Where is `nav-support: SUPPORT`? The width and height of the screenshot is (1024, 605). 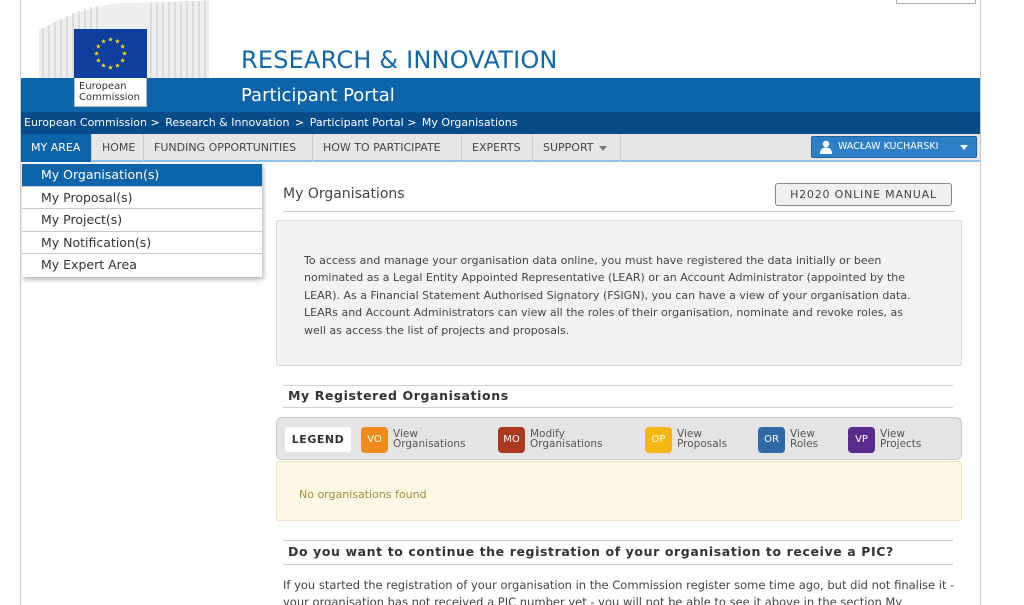 nav-support: SUPPORT is located at coordinates (577, 148).